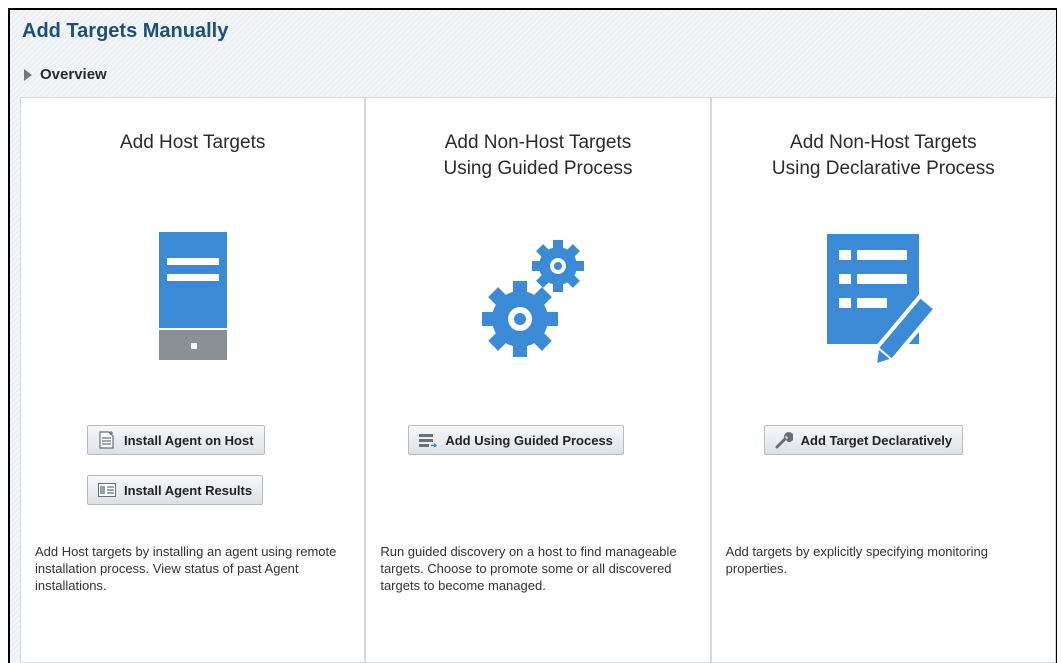 The height and width of the screenshot is (663, 1061). Describe the element at coordinates (784, 440) in the screenshot. I see `wrench-icon` at that location.